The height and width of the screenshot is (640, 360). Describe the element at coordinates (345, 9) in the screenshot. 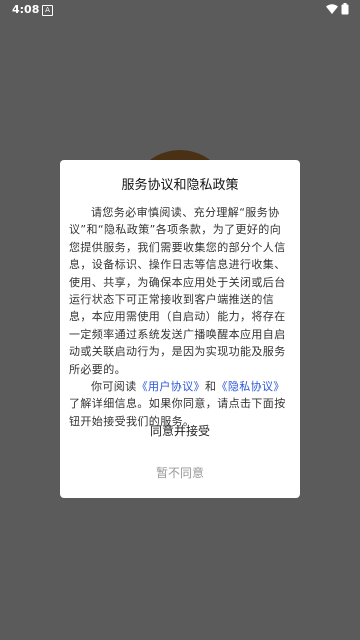

I see `battery-icon` at that location.